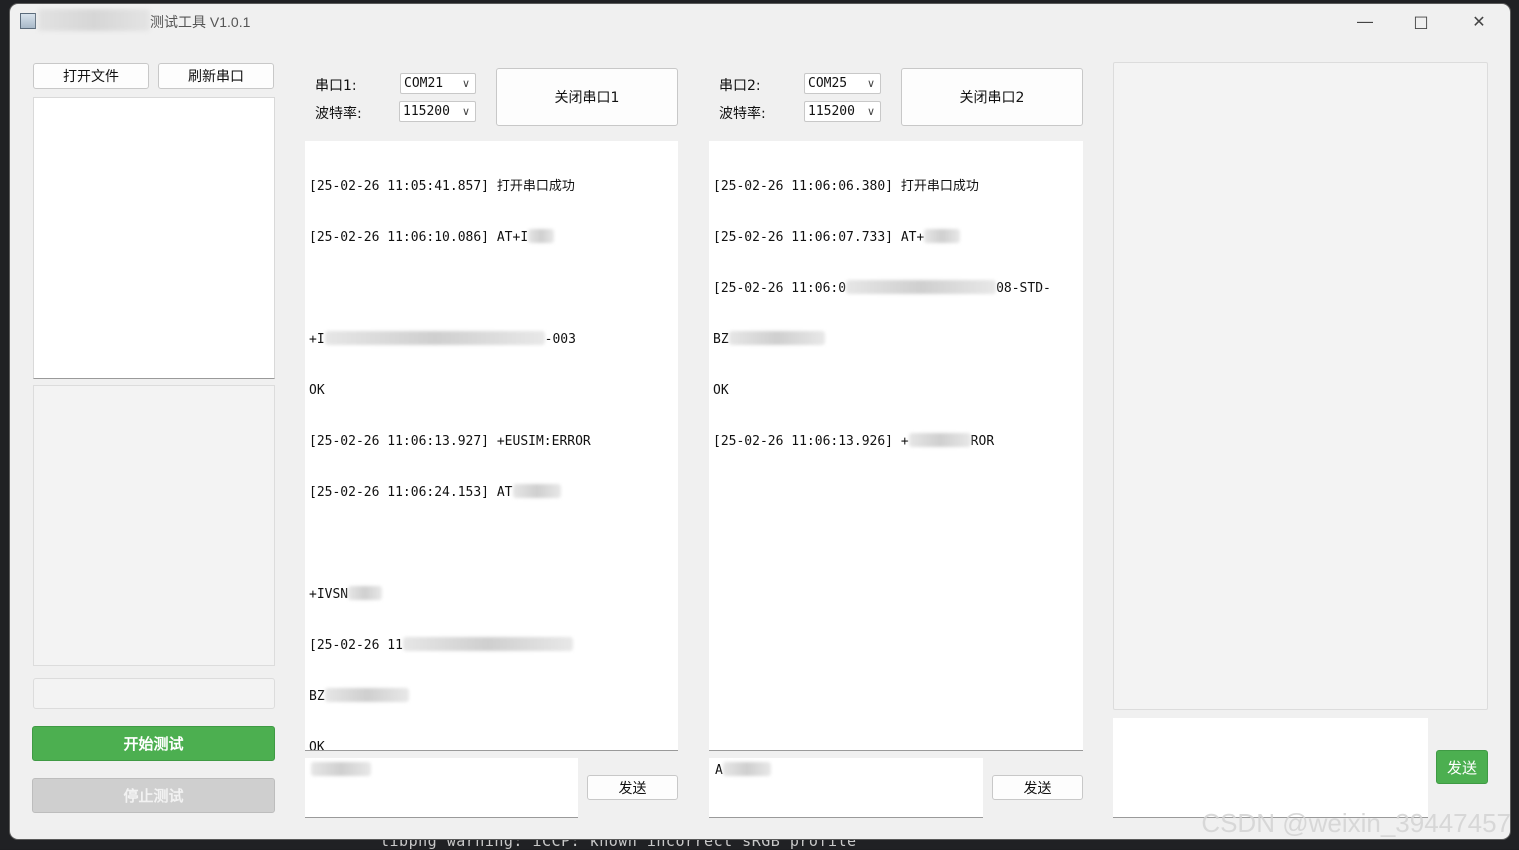 This screenshot has width=1519, height=850. What do you see at coordinates (1479, 21) in the screenshot?
I see `close-icon: ✕` at bounding box center [1479, 21].